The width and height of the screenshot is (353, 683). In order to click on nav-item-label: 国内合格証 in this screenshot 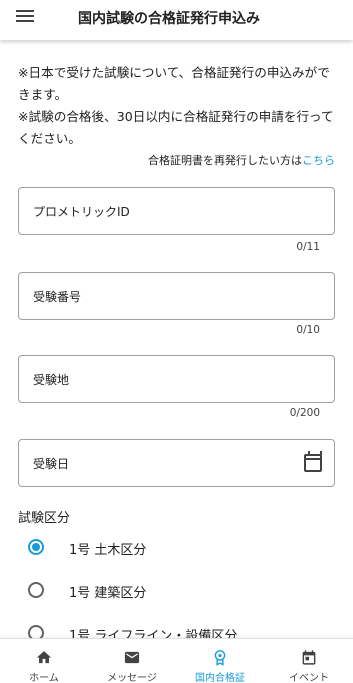, I will do `click(220, 678)`.